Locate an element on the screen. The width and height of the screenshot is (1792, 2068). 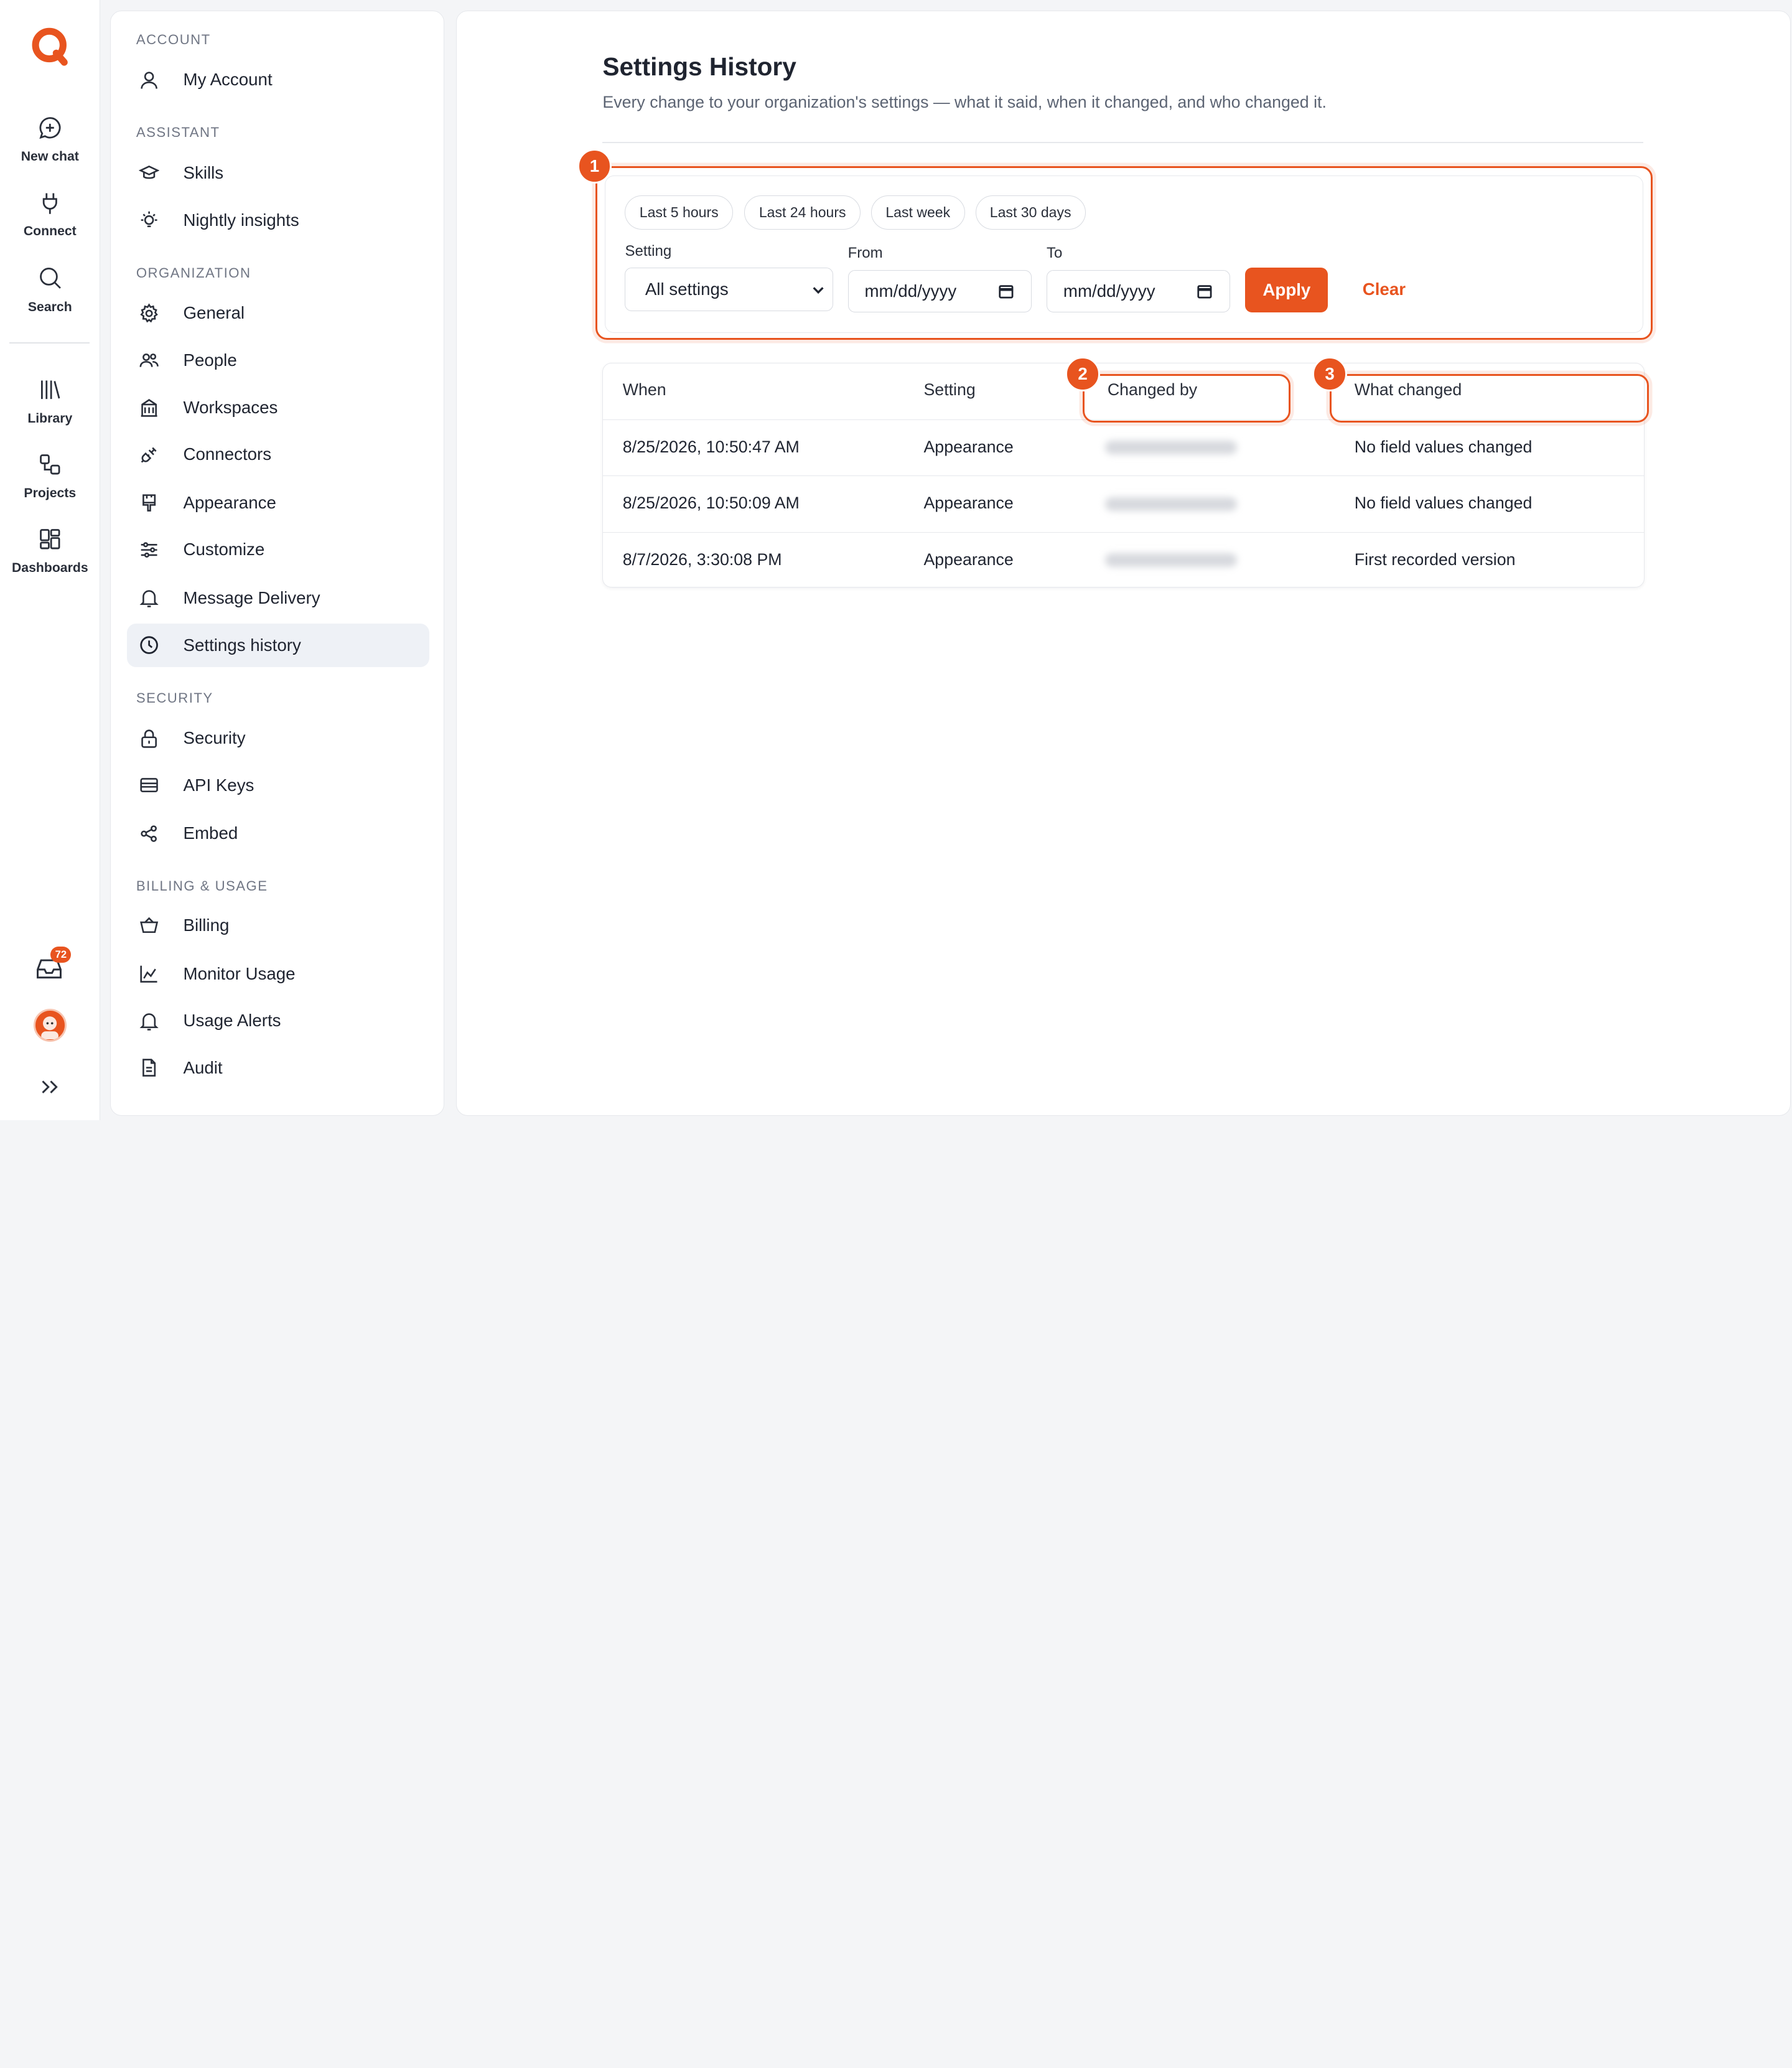
sidebar-item-connectors: Connectors is located at coordinates (278, 454).